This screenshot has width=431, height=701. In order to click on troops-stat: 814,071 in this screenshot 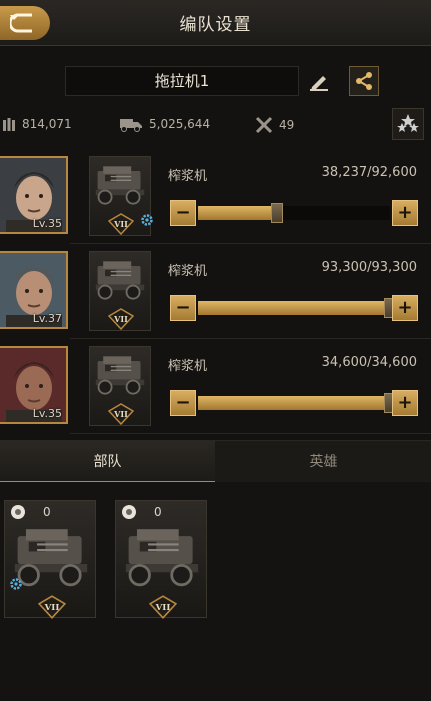, I will do `click(37, 124)`.